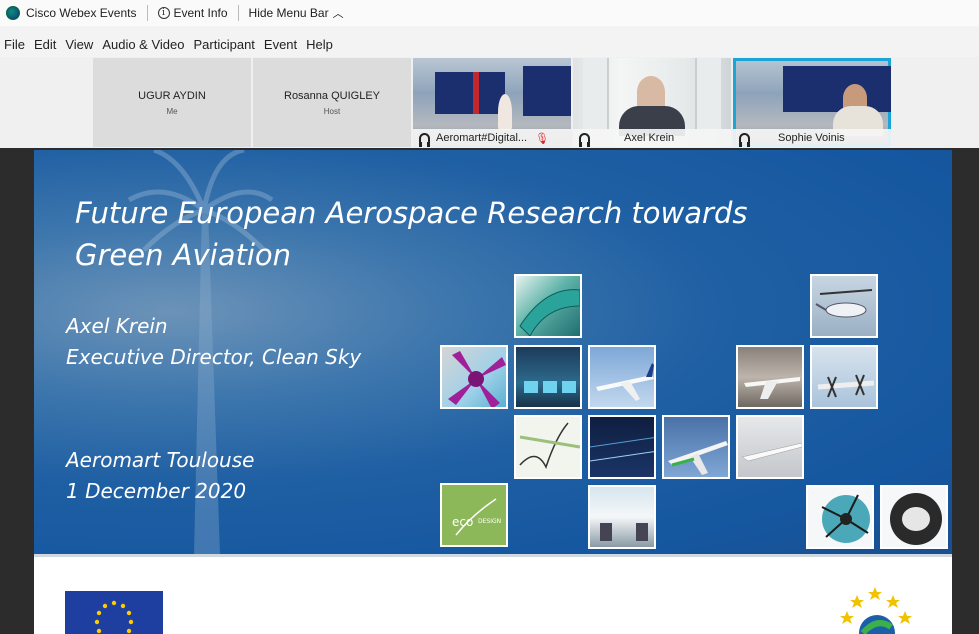  What do you see at coordinates (548, 306) in the screenshot?
I see `thumb-wing-model` at bounding box center [548, 306].